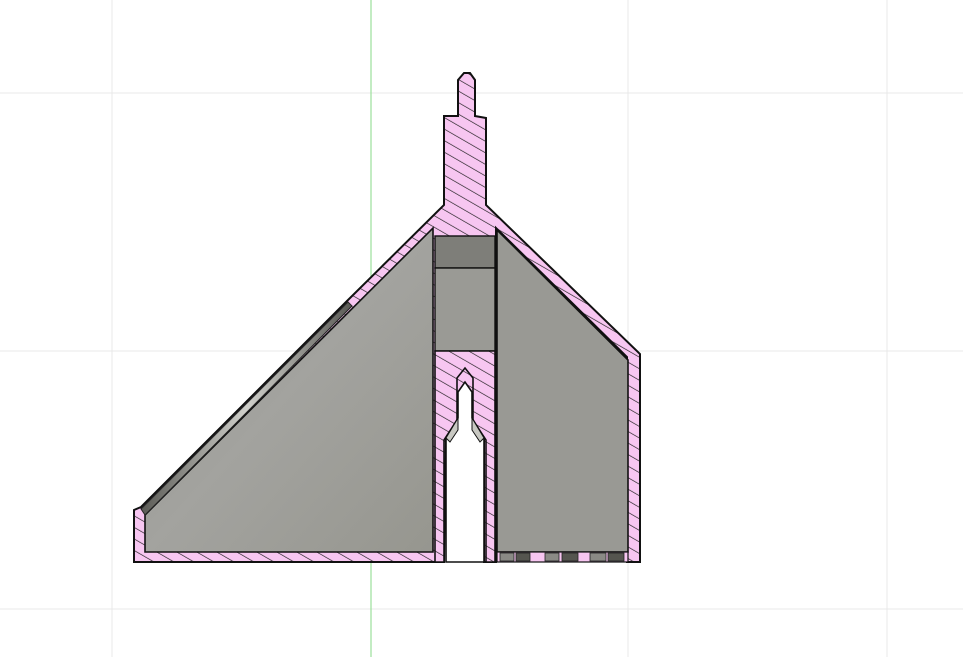 The width and height of the screenshot is (963, 657). What do you see at coordinates (465, 309) in the screenshot?
I see `center-slot-body` at bounding box center [465, 309].